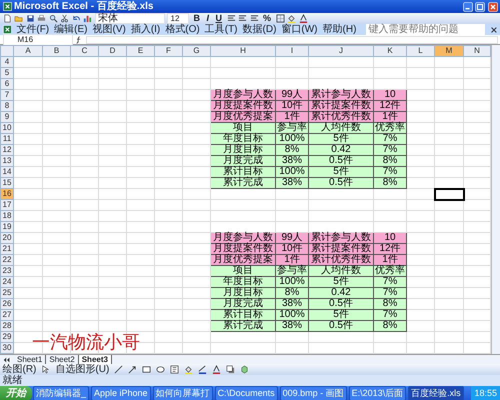 The width and height of the screenshot is (500, 400). I want to click on rectangle-icon, so click(147, 369).